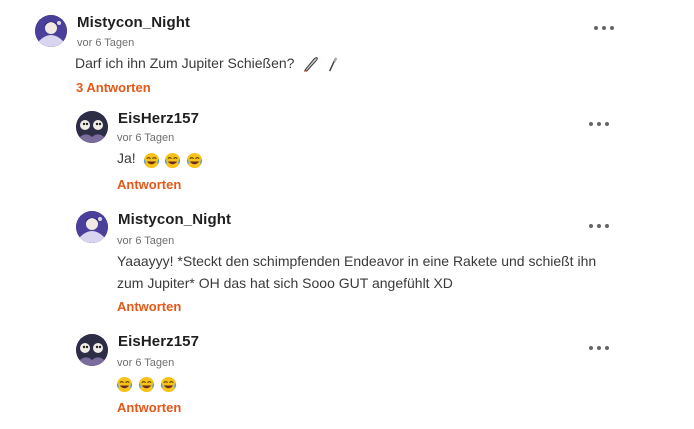  What do you see at coordinates (333, 64) in the screenshot?
I see `knife-icon` at bounding box center [333, 64].